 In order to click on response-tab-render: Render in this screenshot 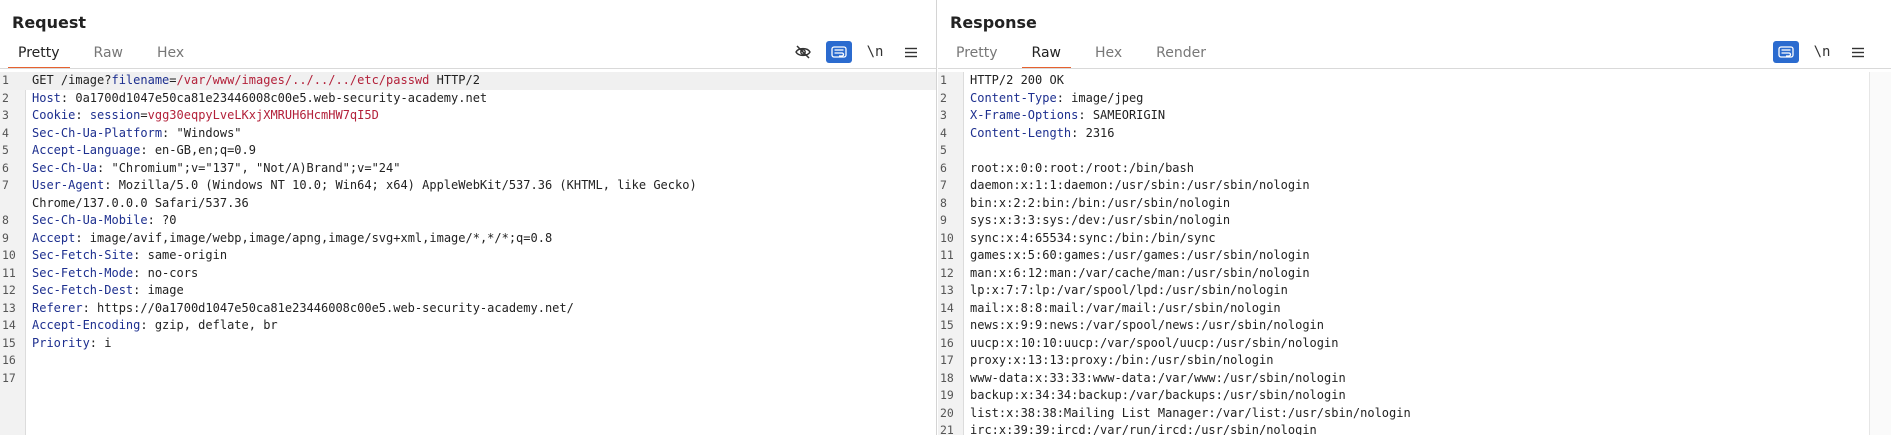, I will do `click(1181, 56)`.